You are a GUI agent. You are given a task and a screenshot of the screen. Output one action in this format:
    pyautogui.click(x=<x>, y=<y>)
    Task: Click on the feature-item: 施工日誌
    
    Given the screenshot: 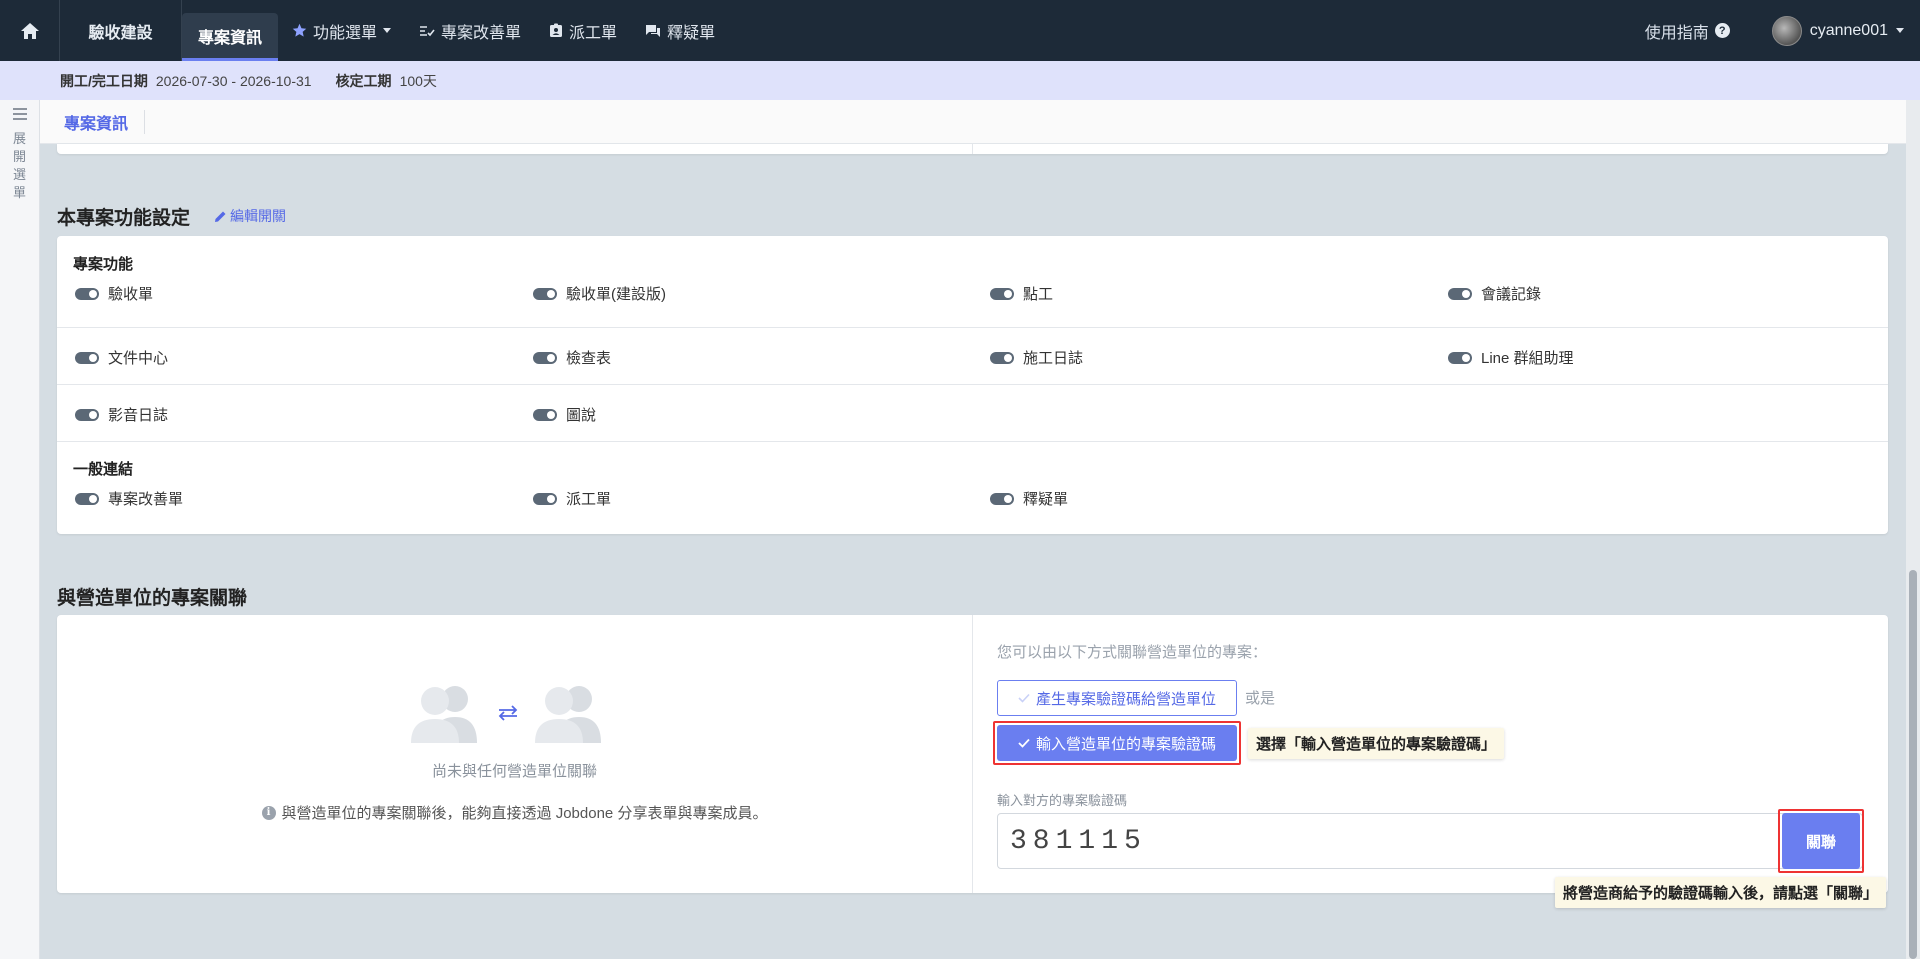 What is the action you would take?
    pyautogui.click(x=1036, y=357)
    